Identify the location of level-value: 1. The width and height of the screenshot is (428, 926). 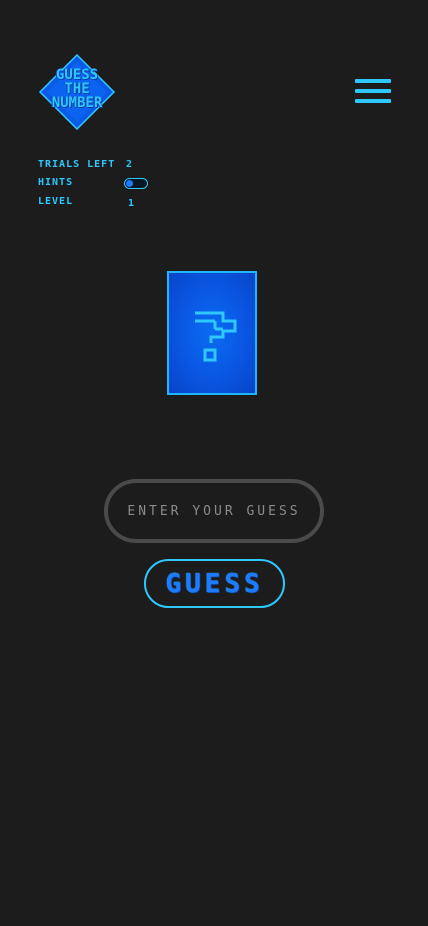
(132, 203).